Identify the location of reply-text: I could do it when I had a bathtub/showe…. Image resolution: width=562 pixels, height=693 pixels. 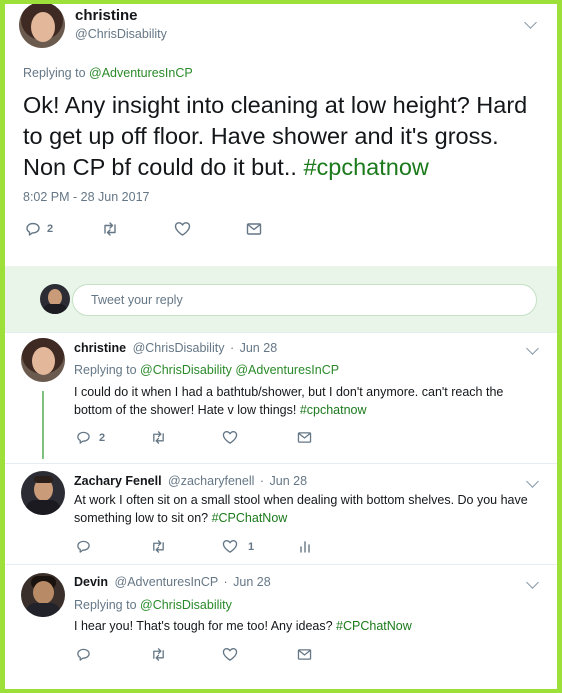
(304, 401).